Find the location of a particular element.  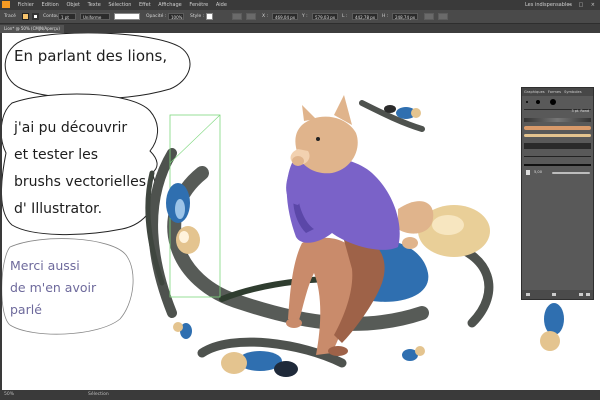

brush-size-row: 5,00 is located at coordinates (557, 173).